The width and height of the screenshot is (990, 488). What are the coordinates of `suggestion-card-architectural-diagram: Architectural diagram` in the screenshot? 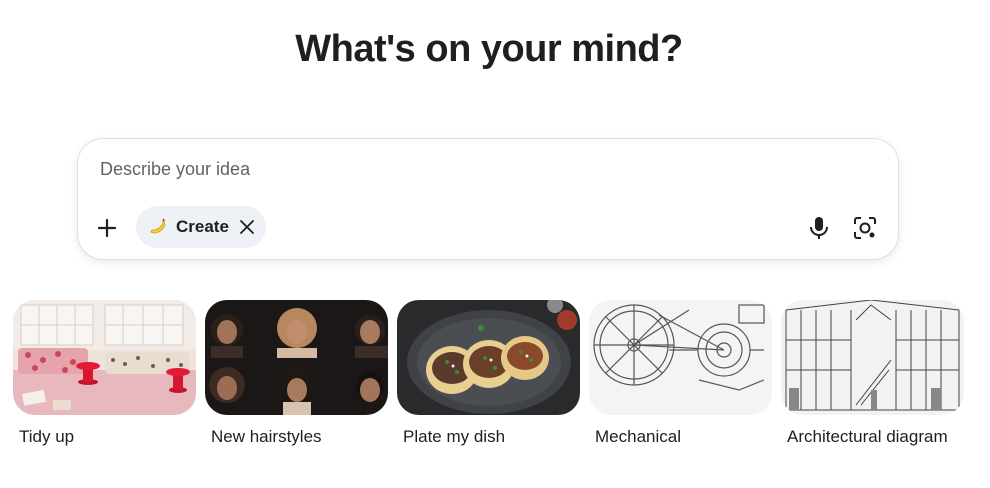 It's located at (872, 373).